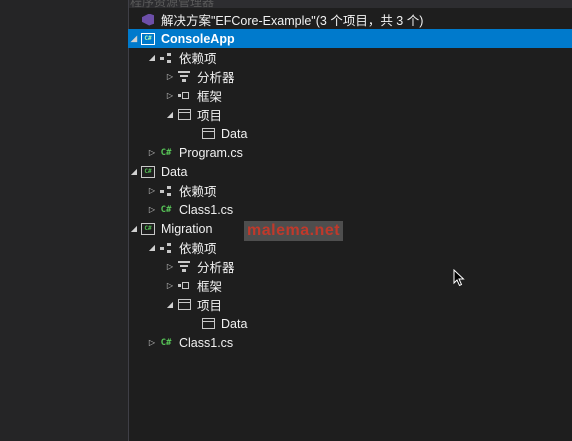  Describe the element at coordinates (350, 171) in the screenshot. I see `project-node-data: ◢ C# Data` at that location.